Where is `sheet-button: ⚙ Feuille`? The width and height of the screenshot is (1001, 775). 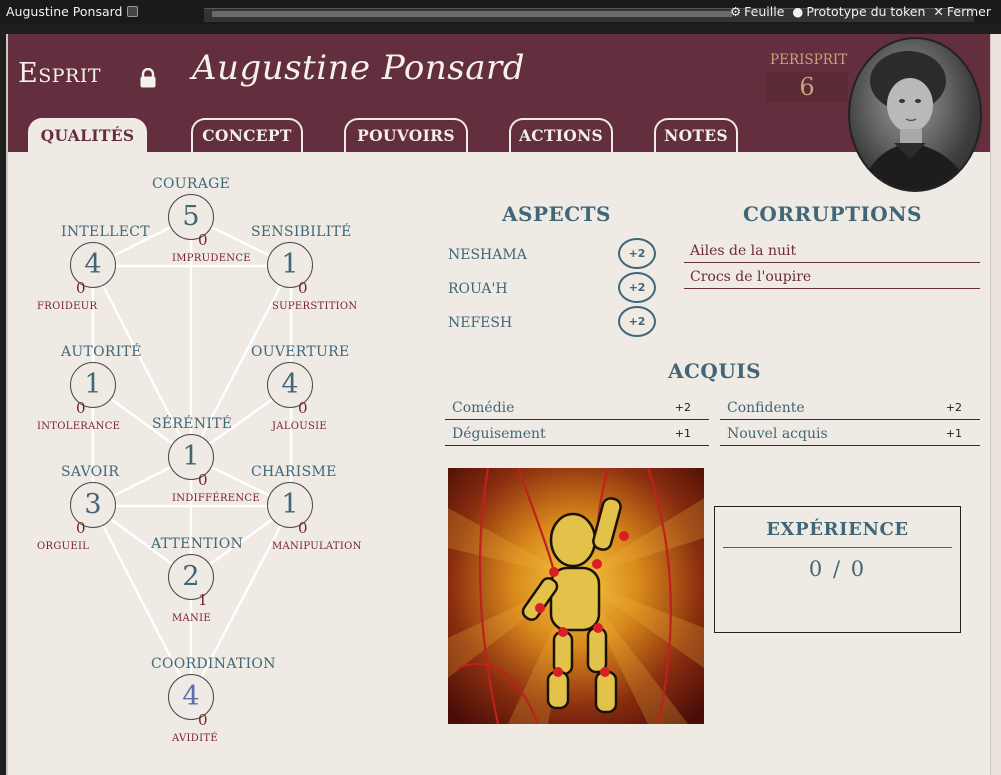
sheet-button: ⚙ Feuille is located at coordinates (757, 11).